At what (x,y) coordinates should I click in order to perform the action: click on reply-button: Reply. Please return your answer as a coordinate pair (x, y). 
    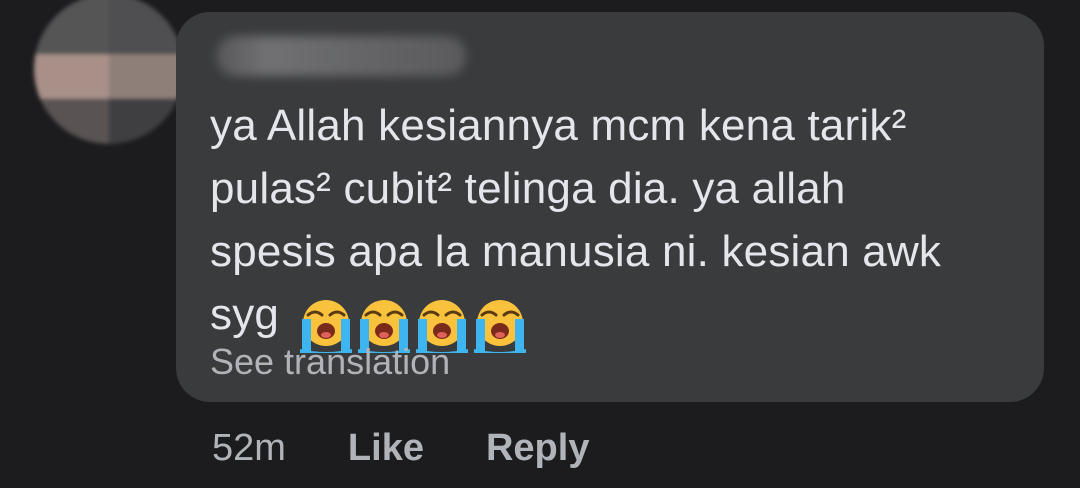
    Looking at the image, I should click on (537, 448).